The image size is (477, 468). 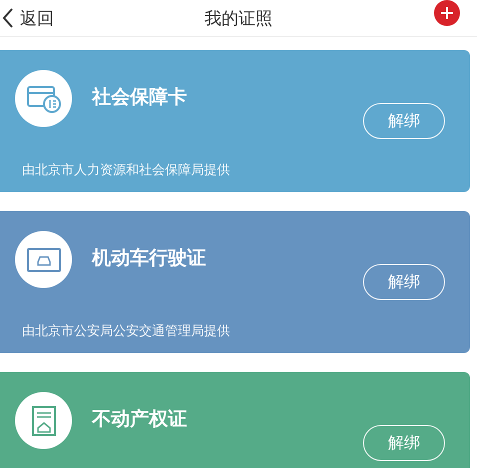 What do you see at coordinates (149, 258) in the screenshot?
I see `card-title: 机动车行驶证` at bounding box center [149, 258].